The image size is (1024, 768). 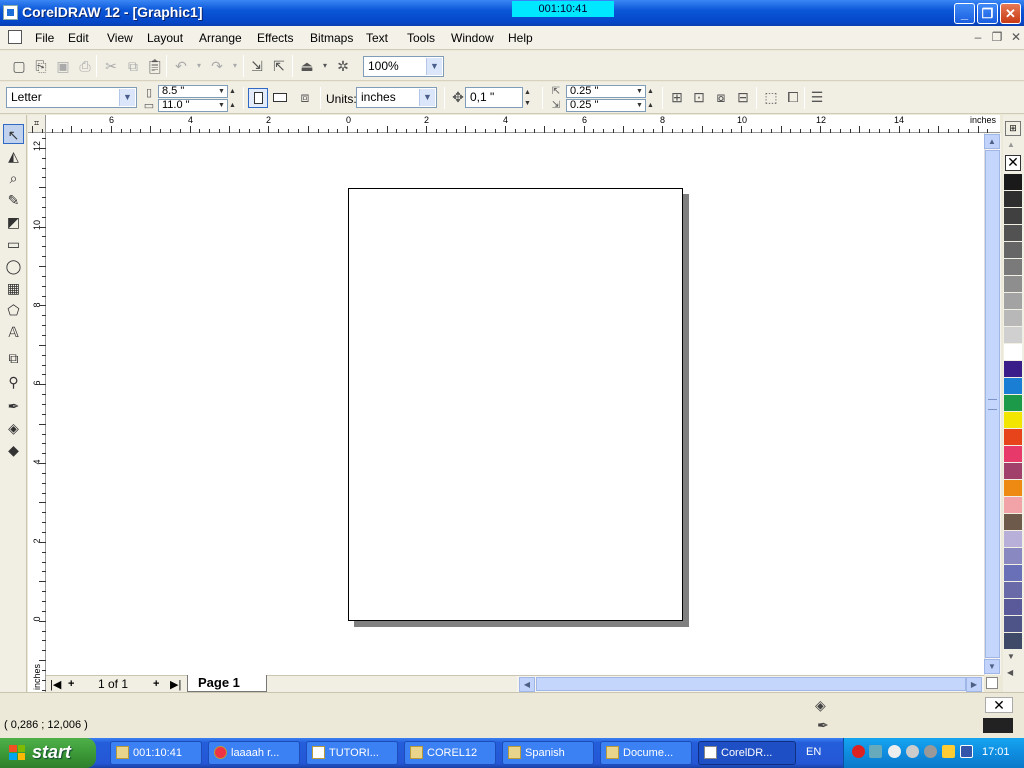 I want to click on units-combo: inches ▼, so click(x=396, y=97).